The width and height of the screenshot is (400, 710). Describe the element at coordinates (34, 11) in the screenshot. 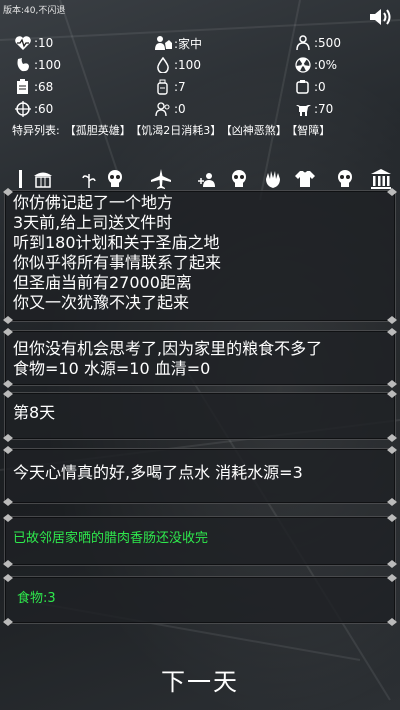

I see `version-label: 版本:40,不闪退` at that location.